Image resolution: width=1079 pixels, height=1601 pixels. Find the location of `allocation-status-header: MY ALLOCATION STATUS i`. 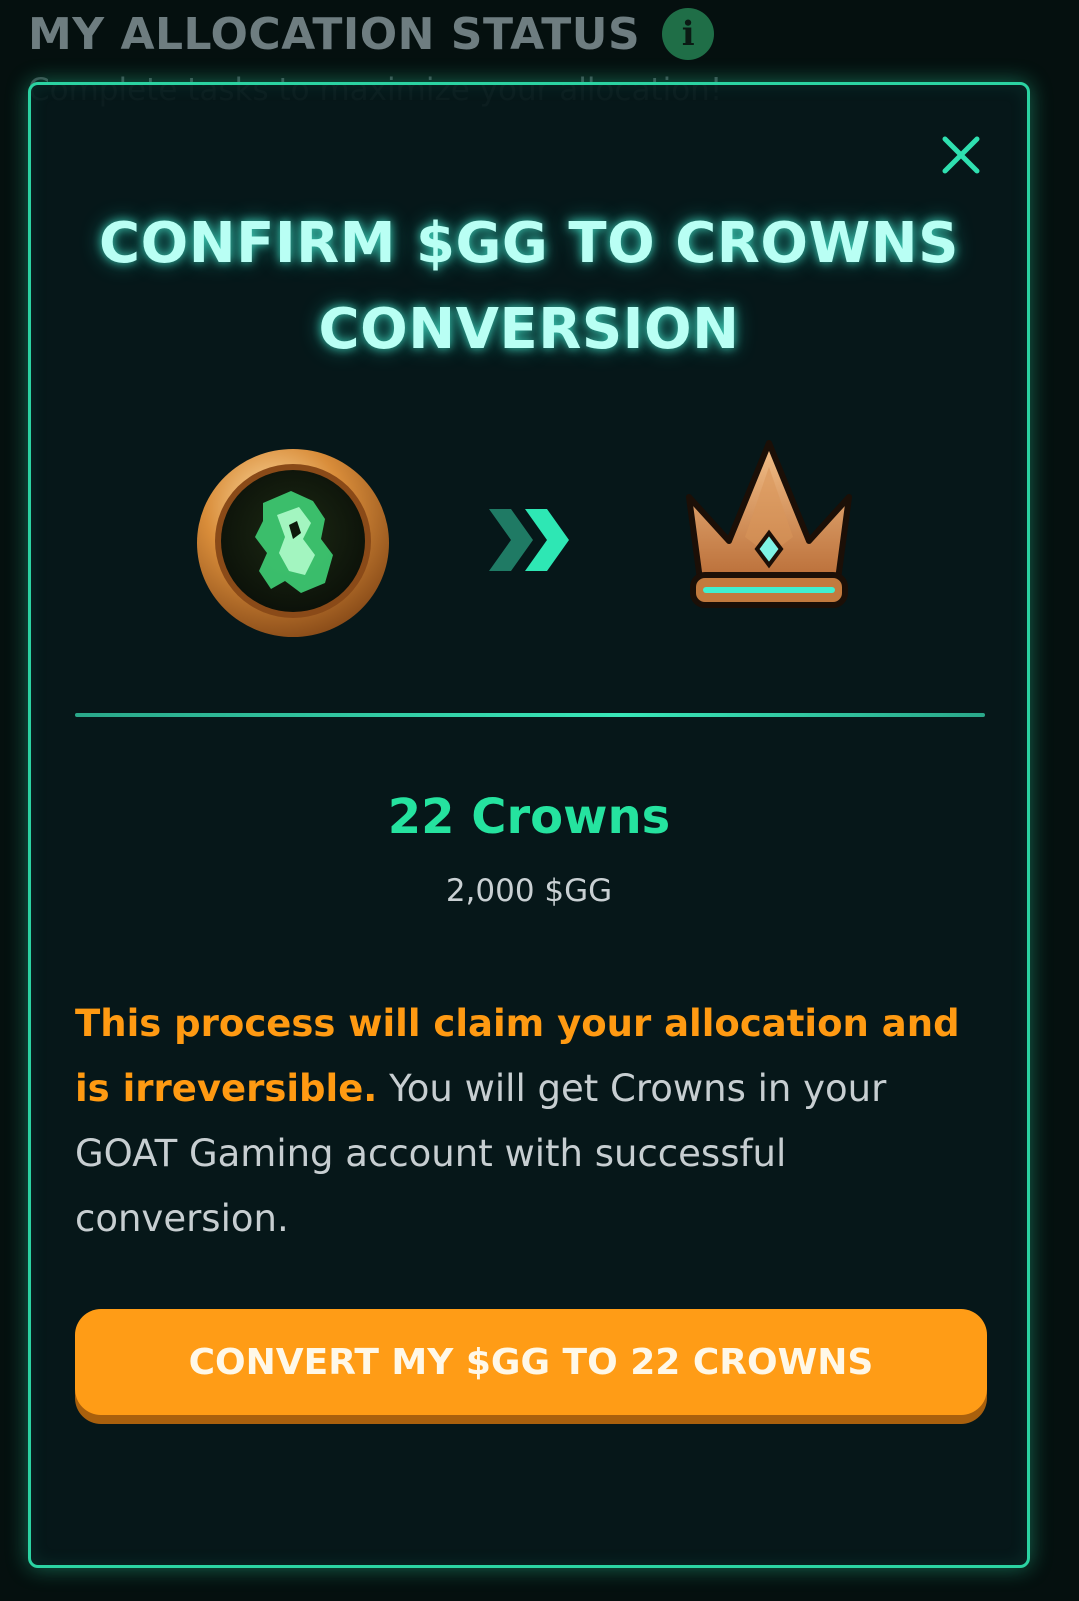

allocation-status-header: MY ALLOCATION STATUS i is located at coordinates (371, 34).